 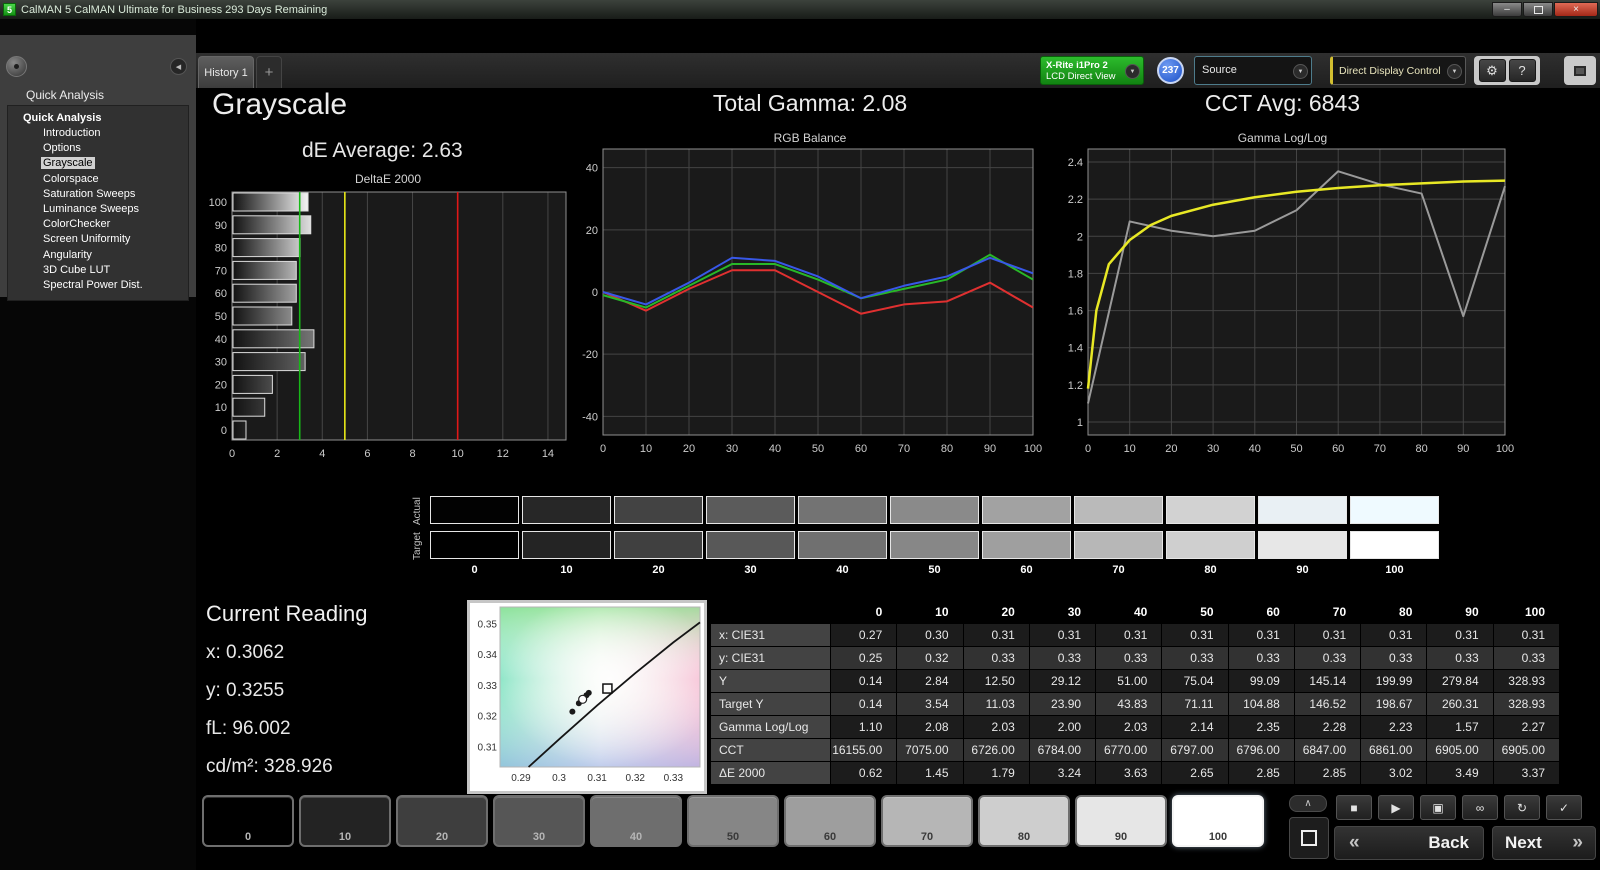 I want to click on pattern-window-button, so click(x=1309, y=838).